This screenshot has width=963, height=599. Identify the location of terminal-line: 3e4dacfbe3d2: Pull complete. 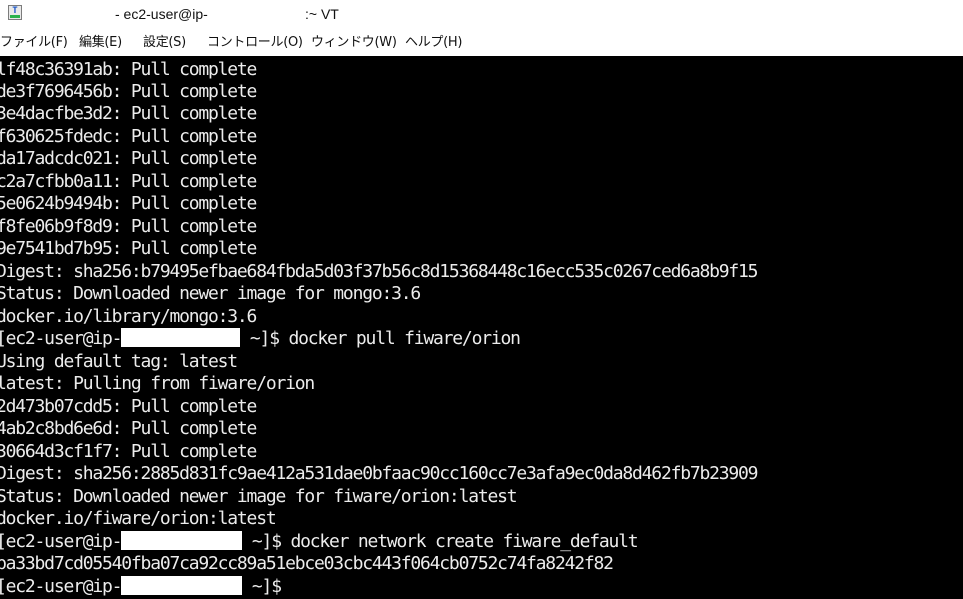
(128, 113).